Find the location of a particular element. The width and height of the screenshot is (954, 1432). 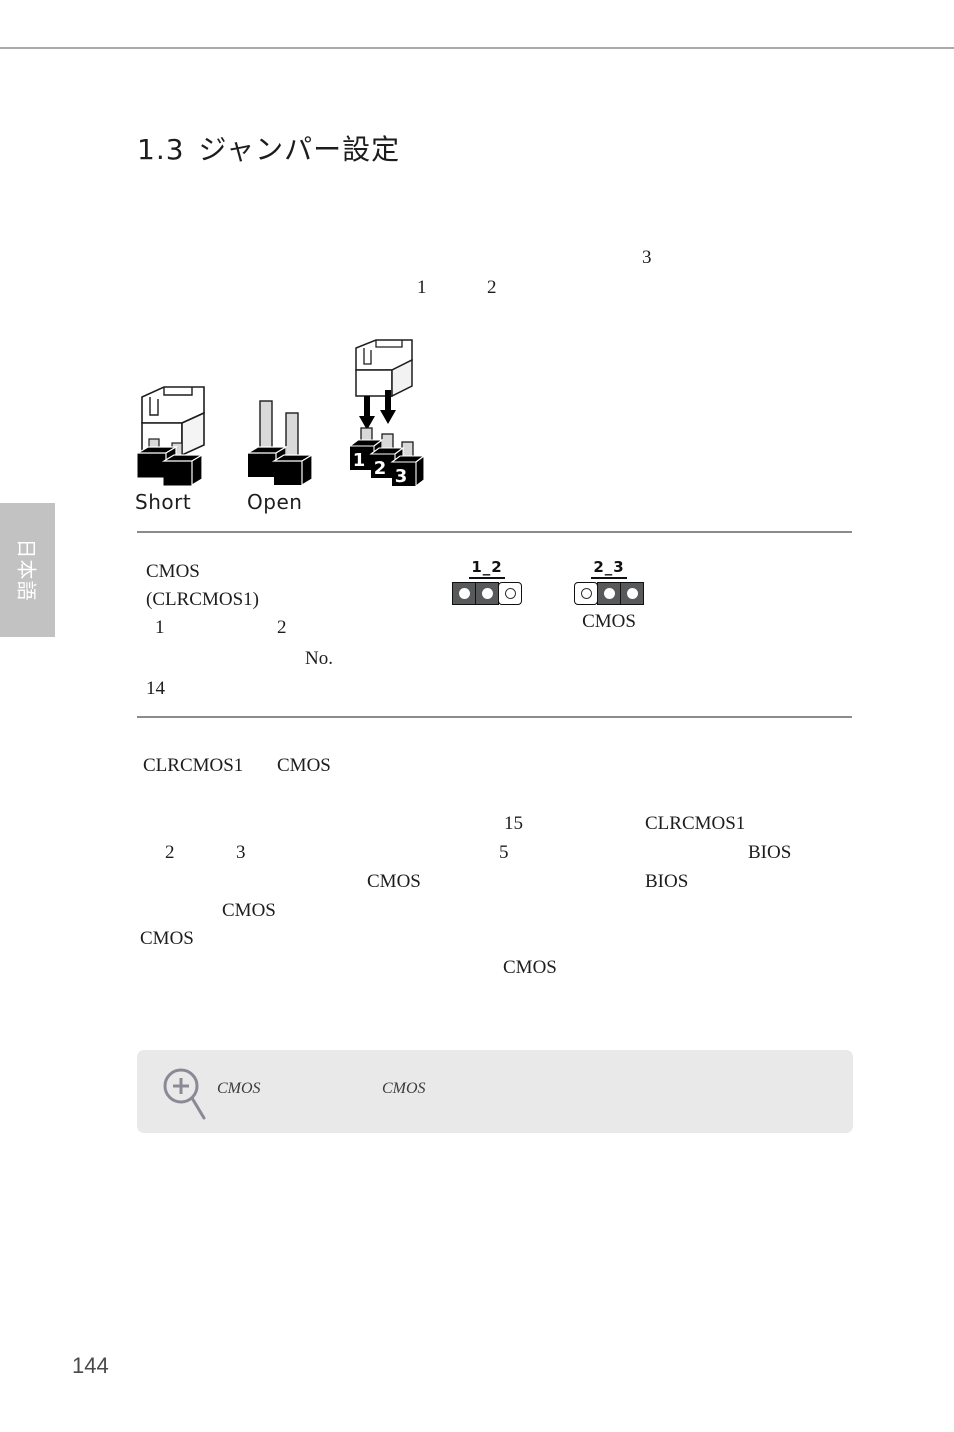

body-line-9: BIOS is located at coordinates (667, 881).